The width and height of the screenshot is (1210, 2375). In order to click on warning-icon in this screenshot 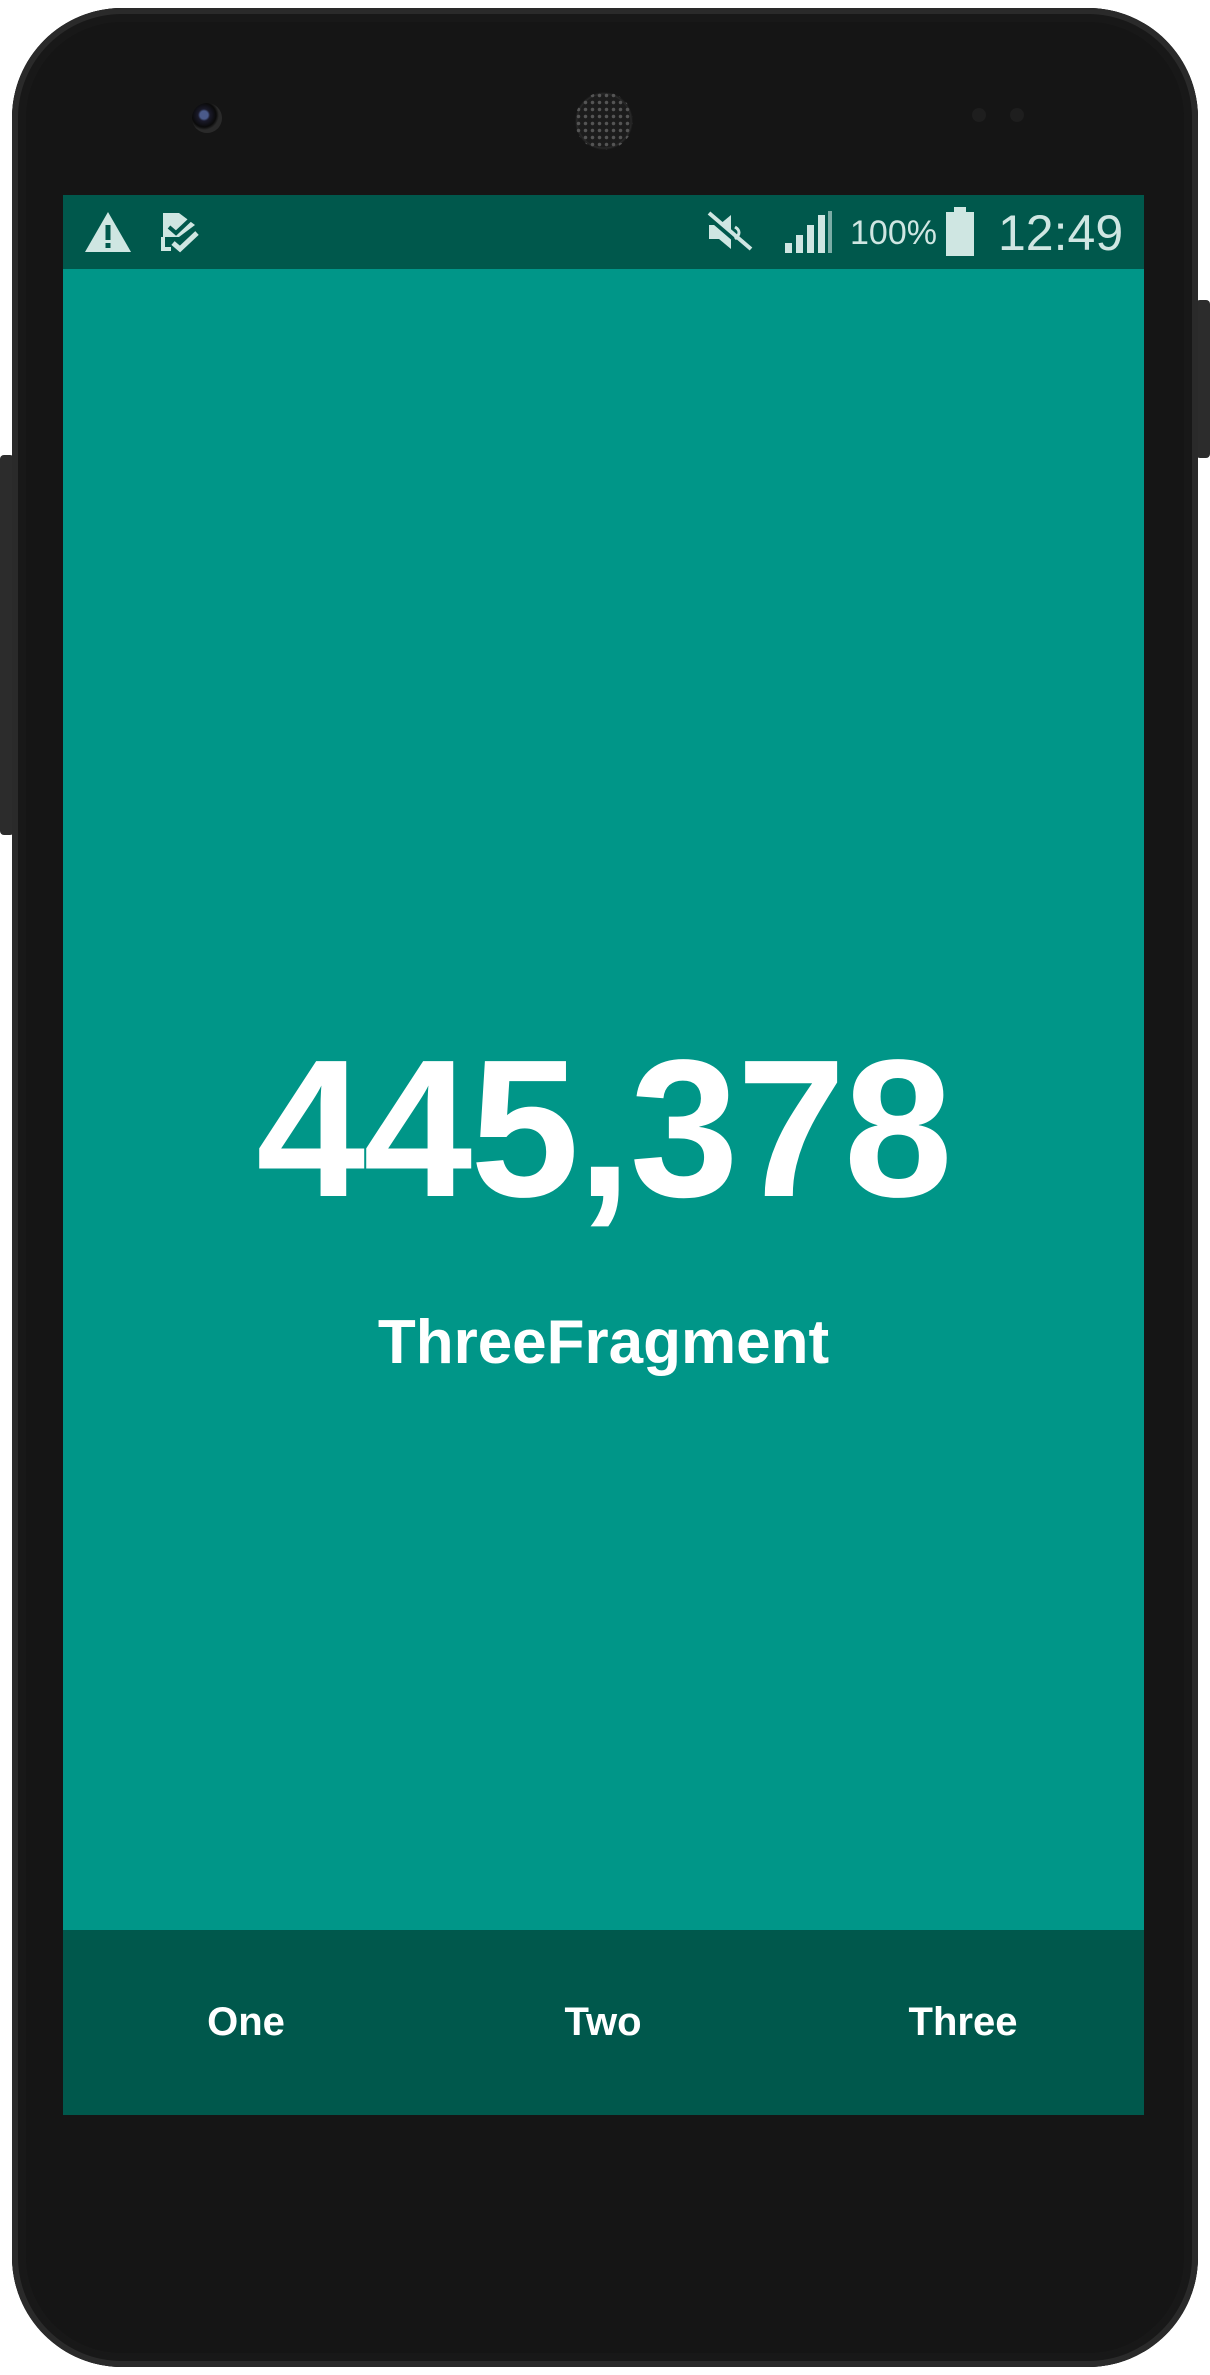, I will do `click(108, 232)`.